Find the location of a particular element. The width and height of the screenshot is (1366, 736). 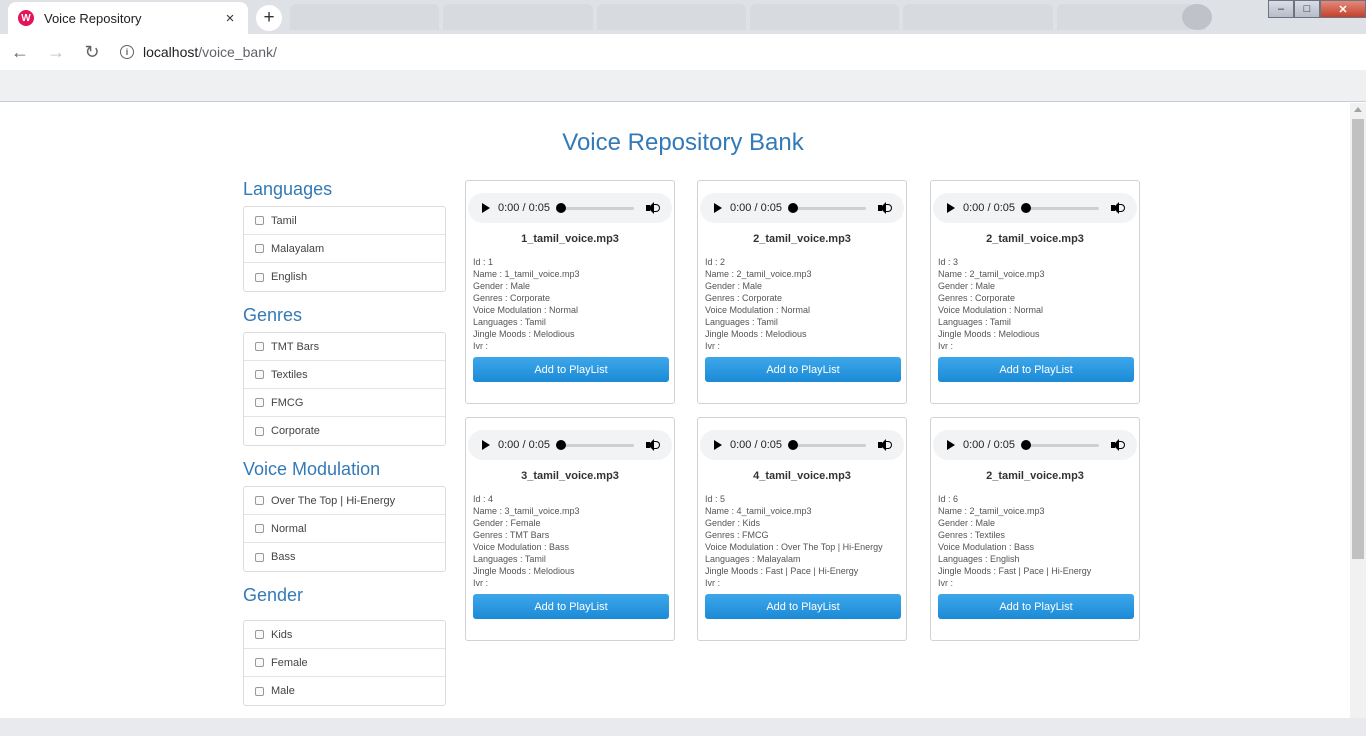

window-bottom-edge is located at coordinates (683, 727).